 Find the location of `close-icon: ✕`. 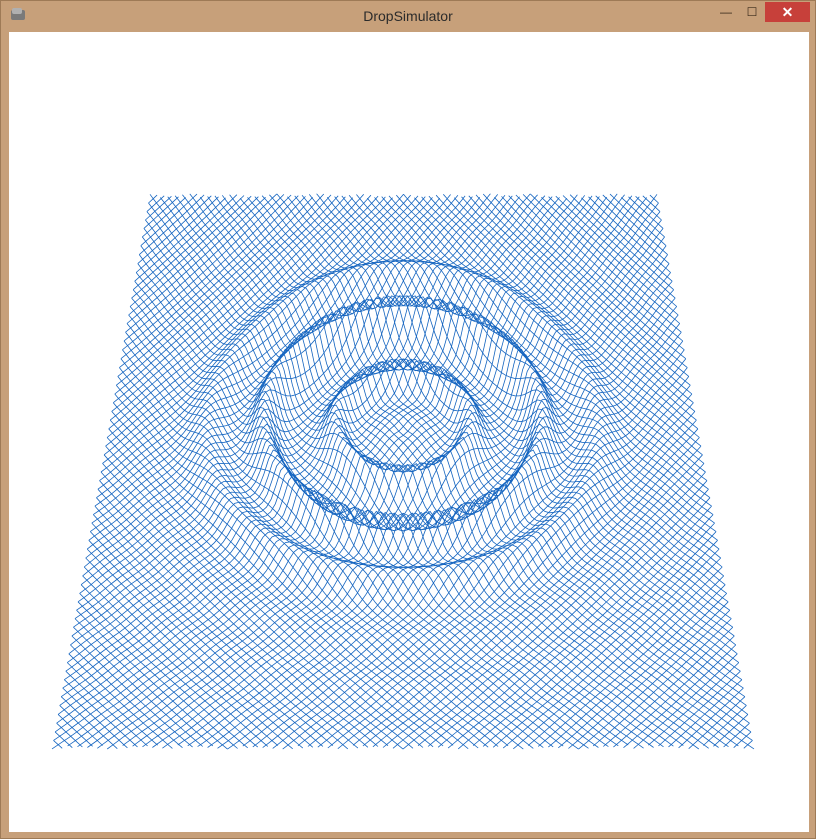

close-icon: ✕ is located at coordinates (787, 11).